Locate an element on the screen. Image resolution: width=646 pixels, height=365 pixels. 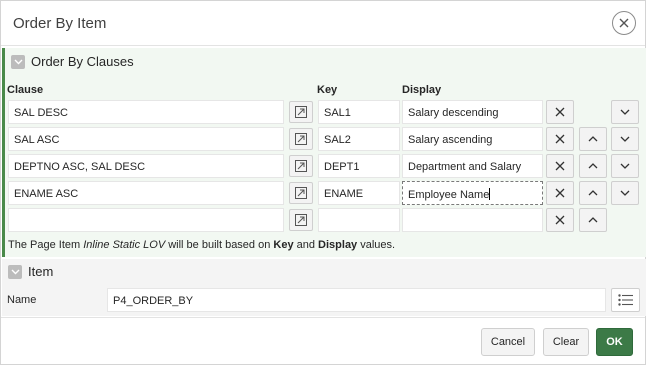
key-input is located at coordinates (359, 220).